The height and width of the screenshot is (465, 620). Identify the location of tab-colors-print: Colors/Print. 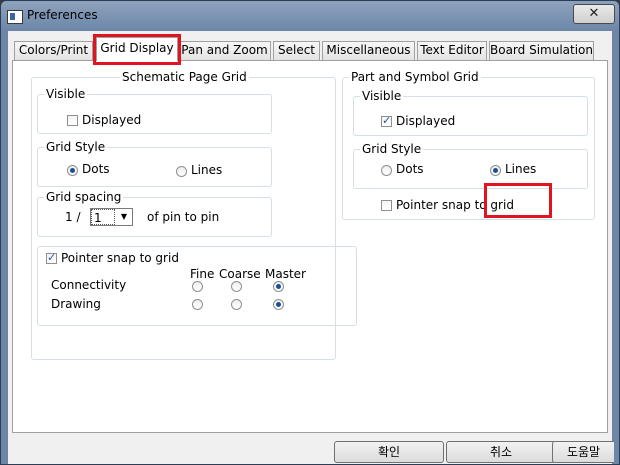
(53, 50).